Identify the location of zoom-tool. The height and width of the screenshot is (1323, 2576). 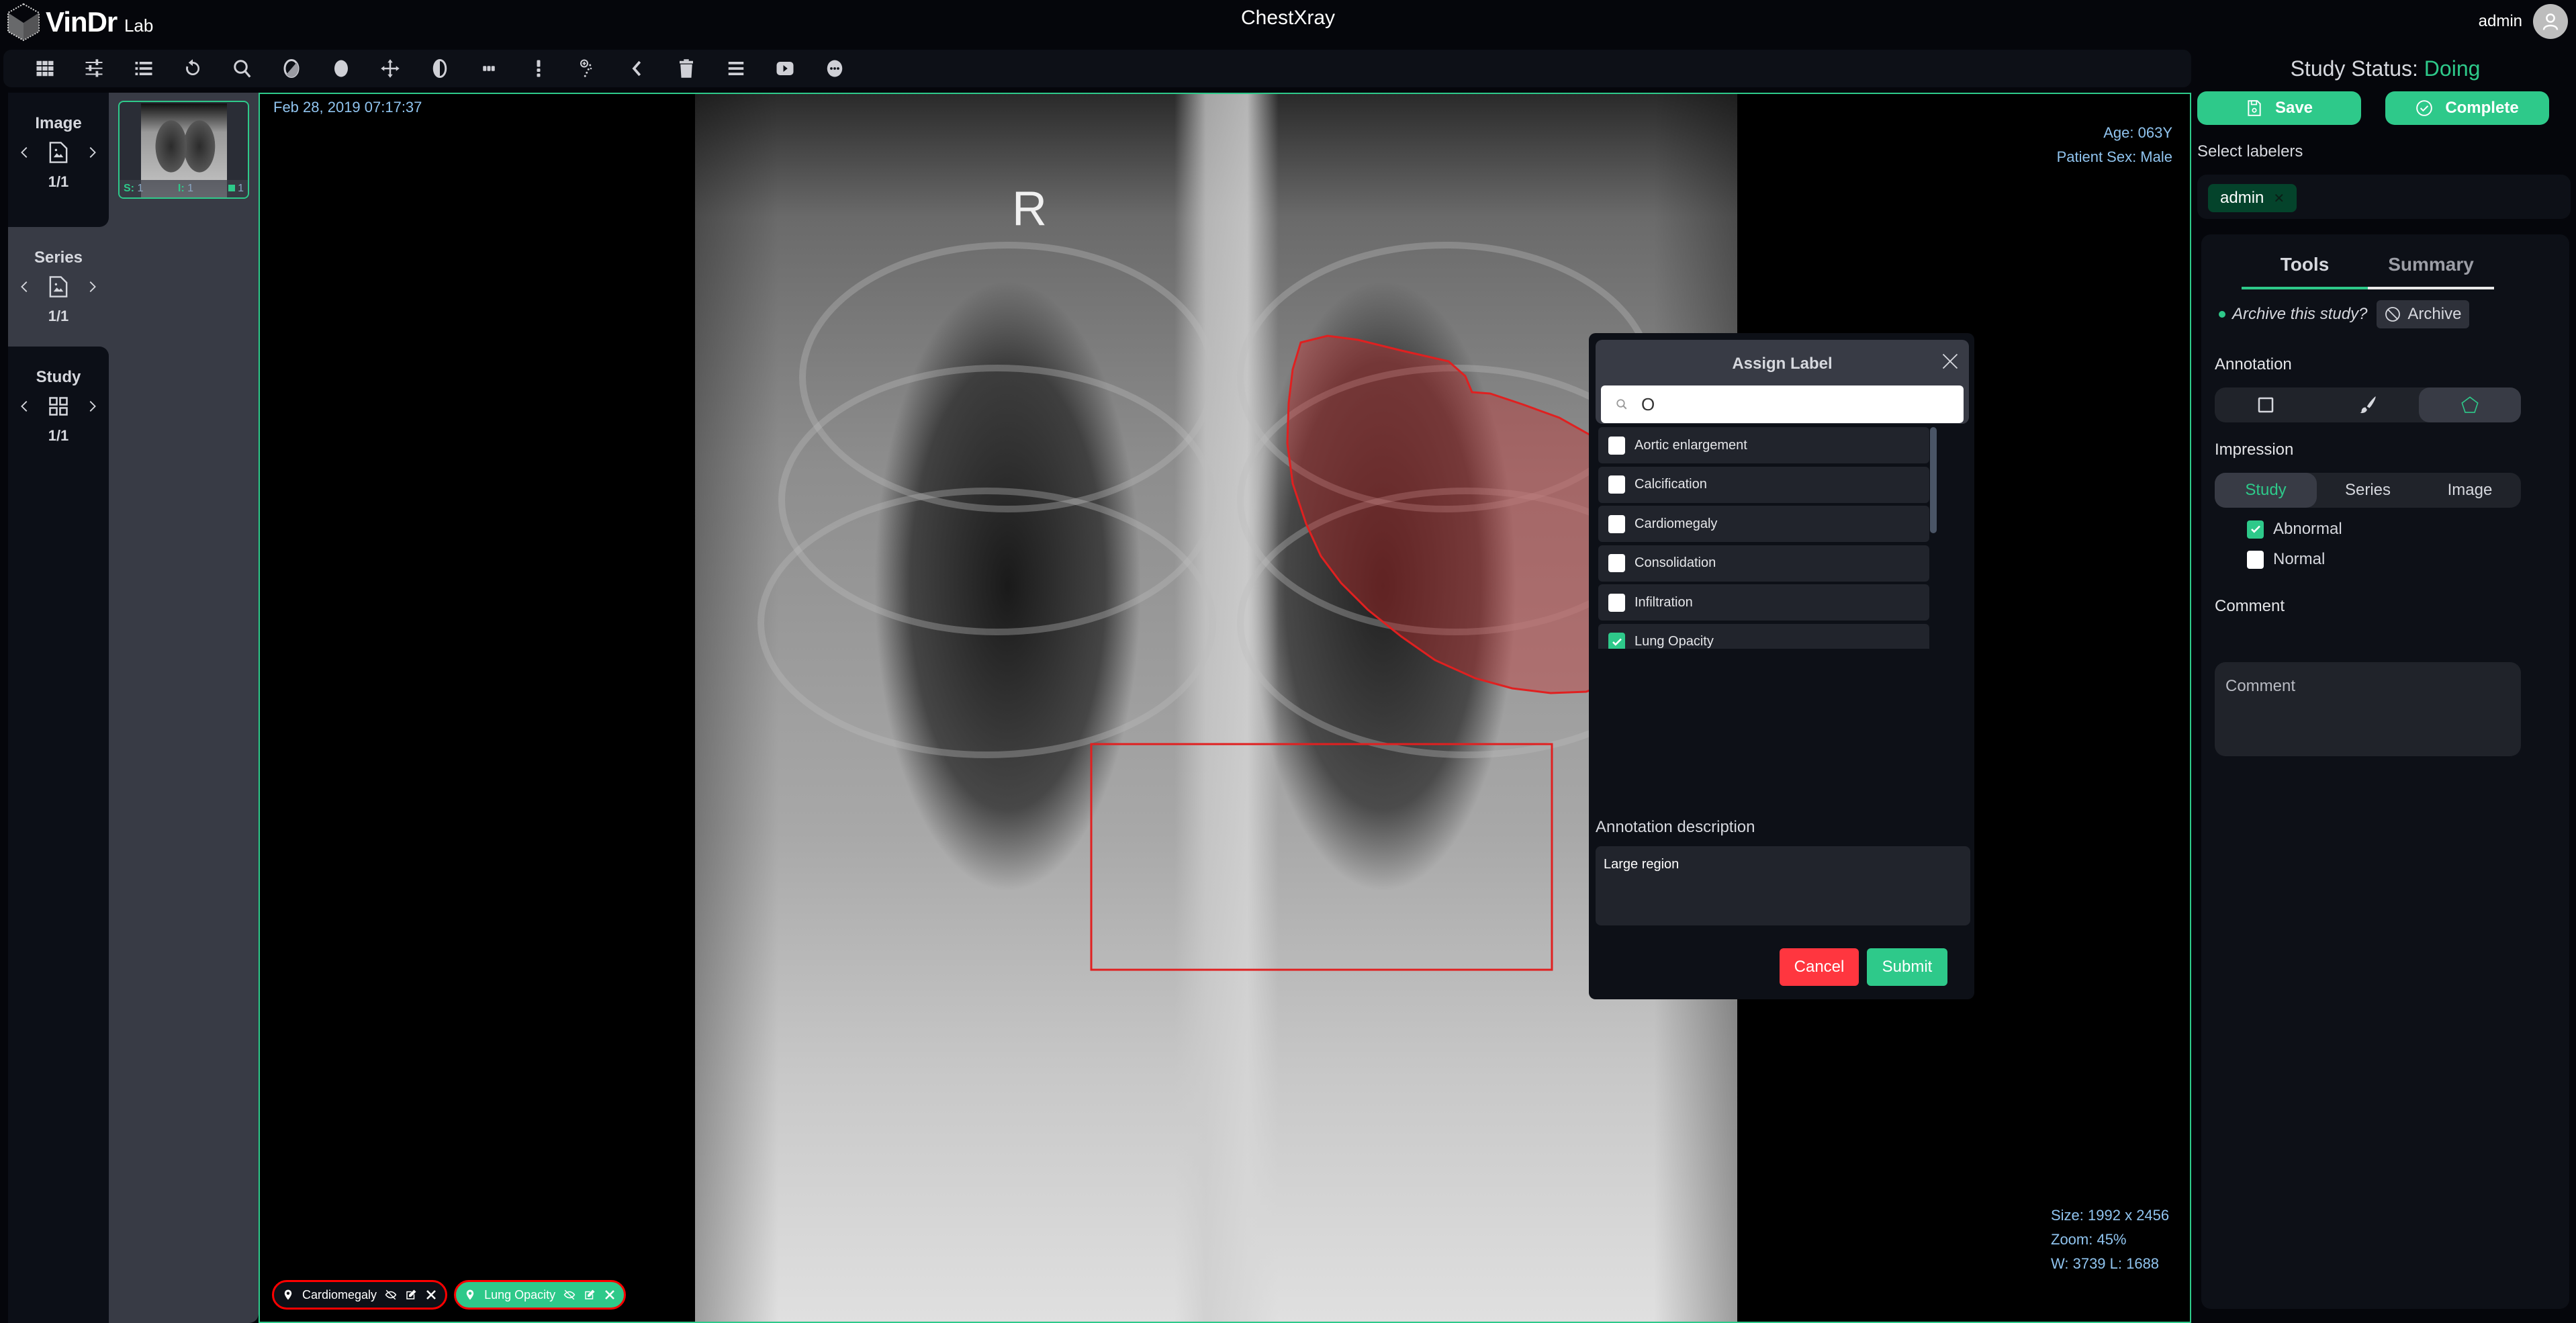
(242, 68).